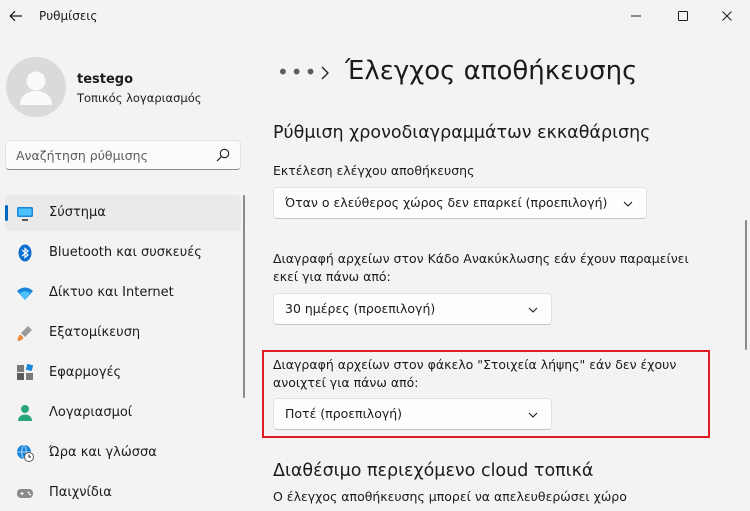  Describe the element at coordinates (25, 493) in the screenshot. I see `gamepad-icon` at that location.